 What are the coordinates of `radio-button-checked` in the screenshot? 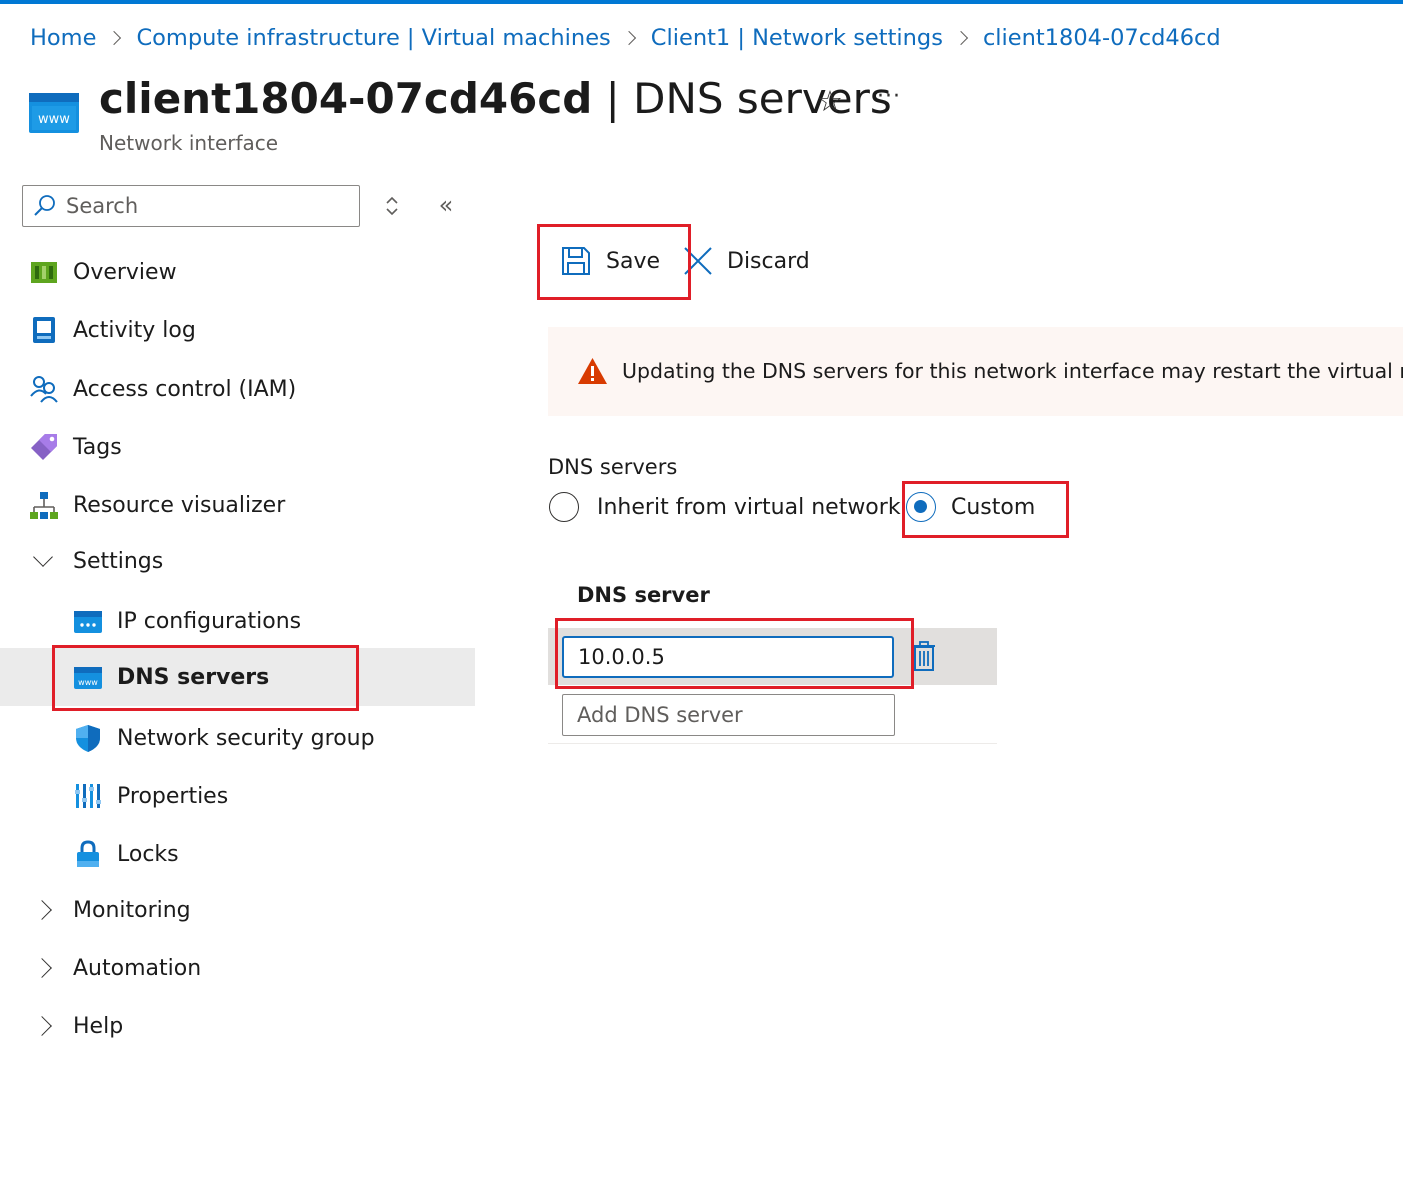 It's located at (921, 507).